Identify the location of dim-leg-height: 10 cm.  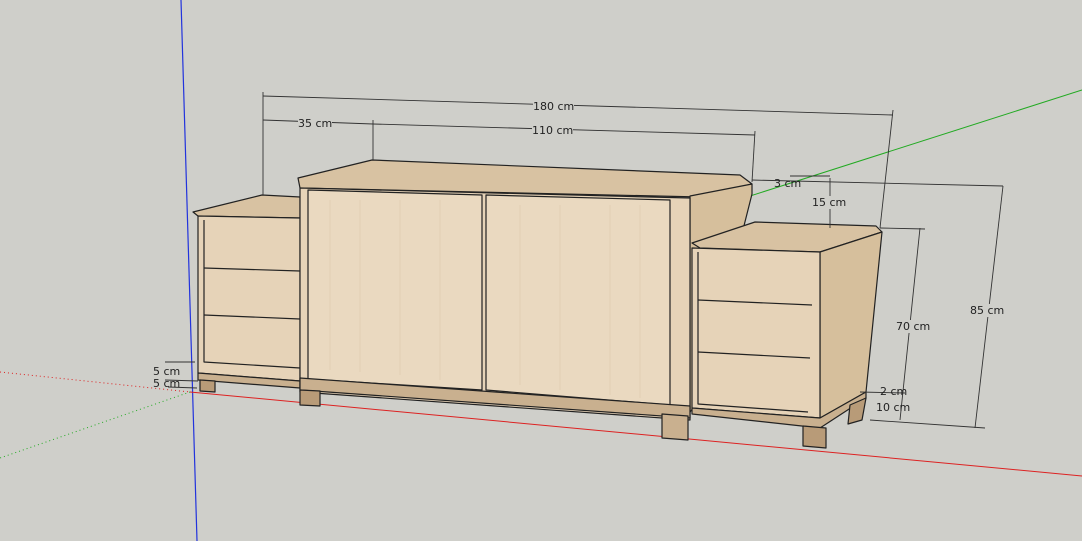
(893, 407).